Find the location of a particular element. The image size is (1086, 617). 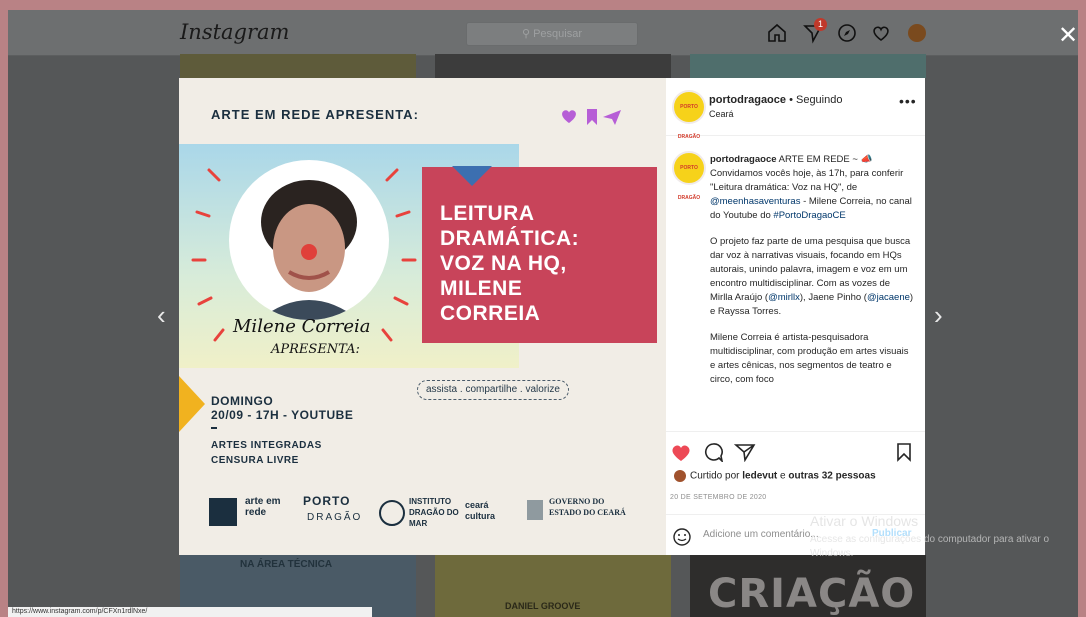

profile-avatar is located at coordinates (917, 33).